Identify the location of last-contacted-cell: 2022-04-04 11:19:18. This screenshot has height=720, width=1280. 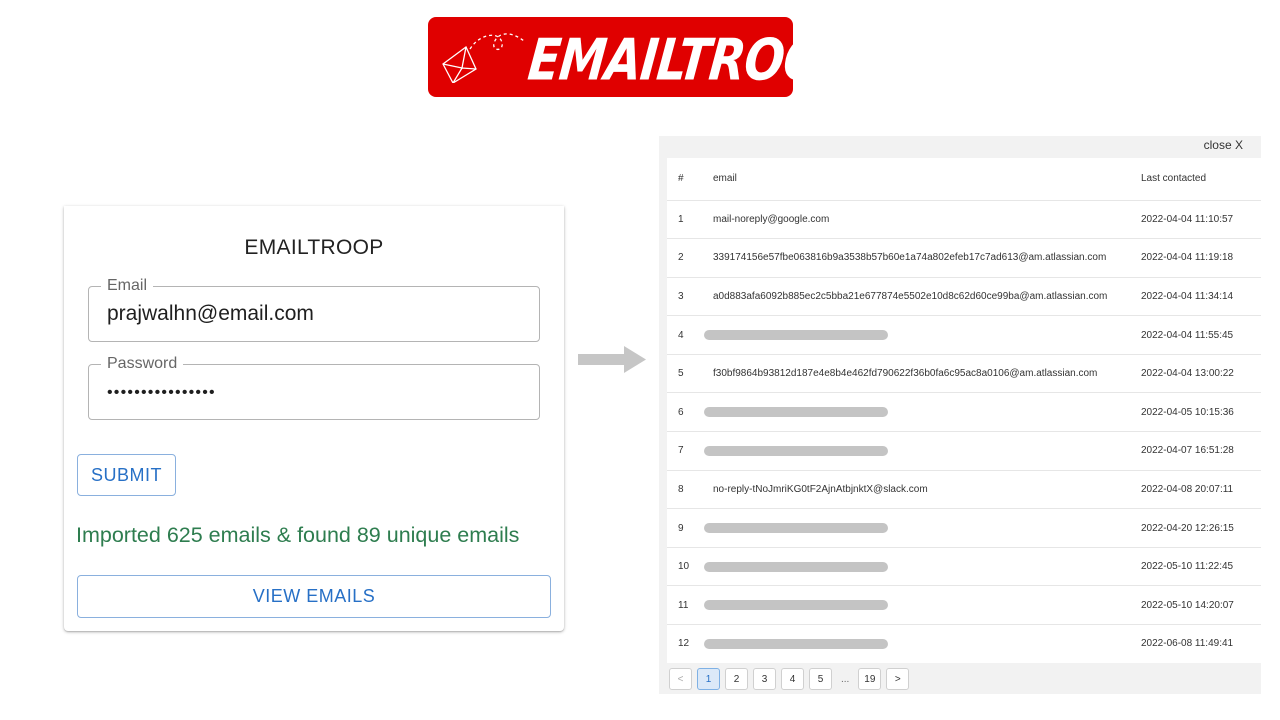
(1201, 258).